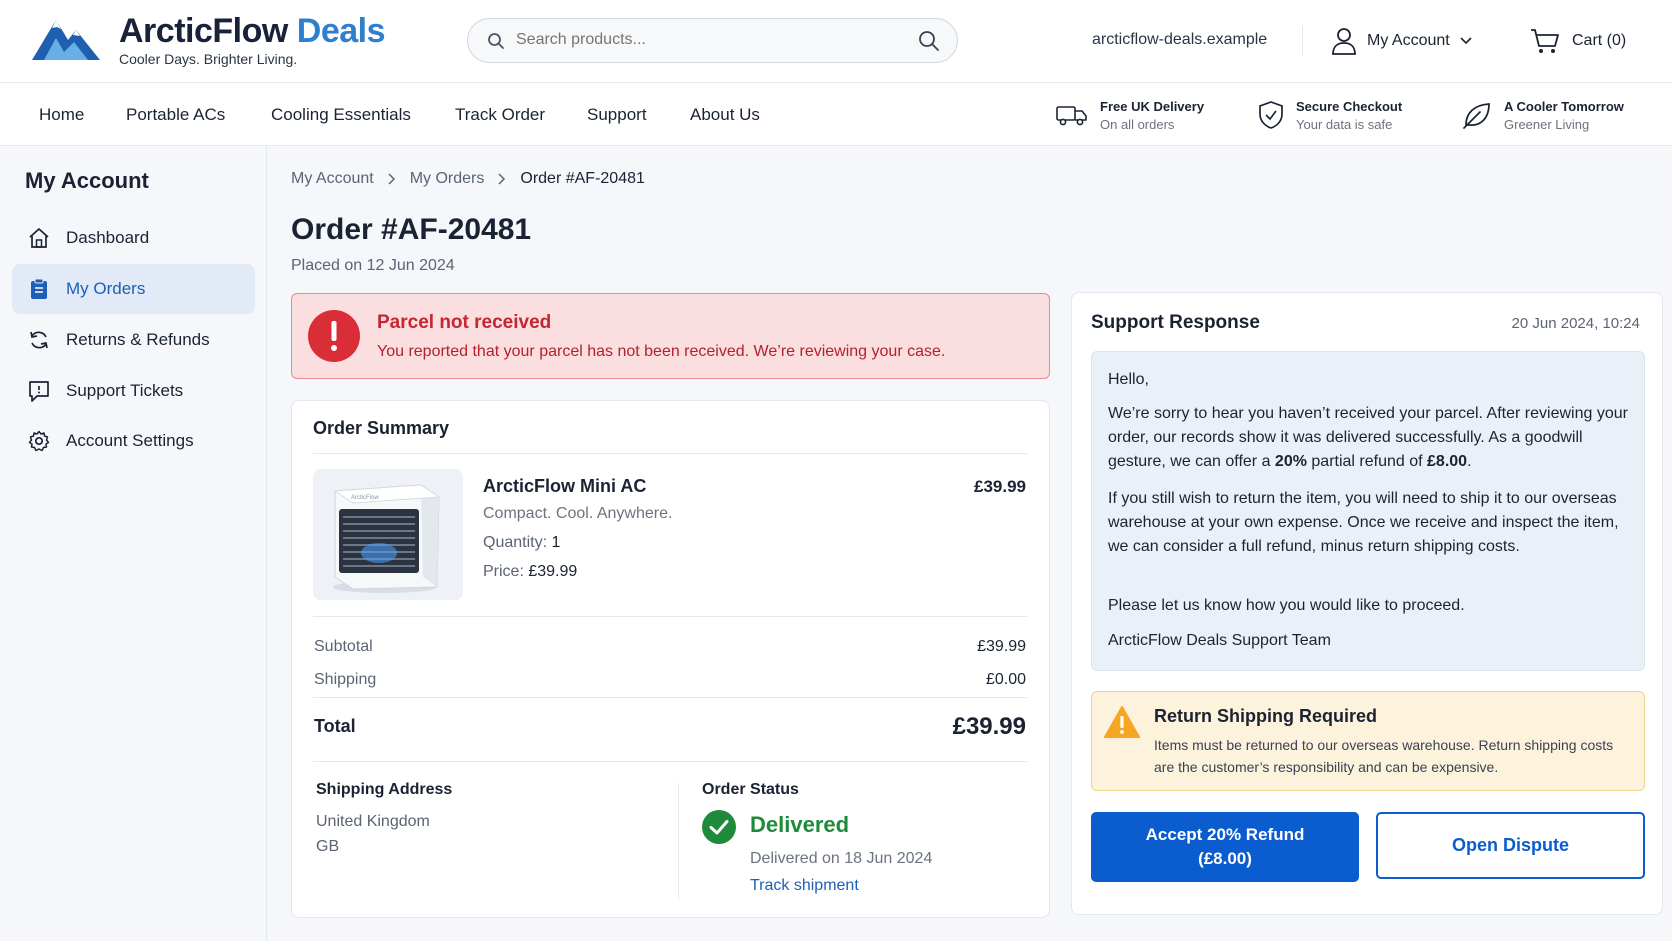 Image resolution: width=1672 pixels, height=941 pixels. Describe the element at coordinates (1152, 106) in the screenshot. I see `feature-title: Free UK Delivery` at that location.